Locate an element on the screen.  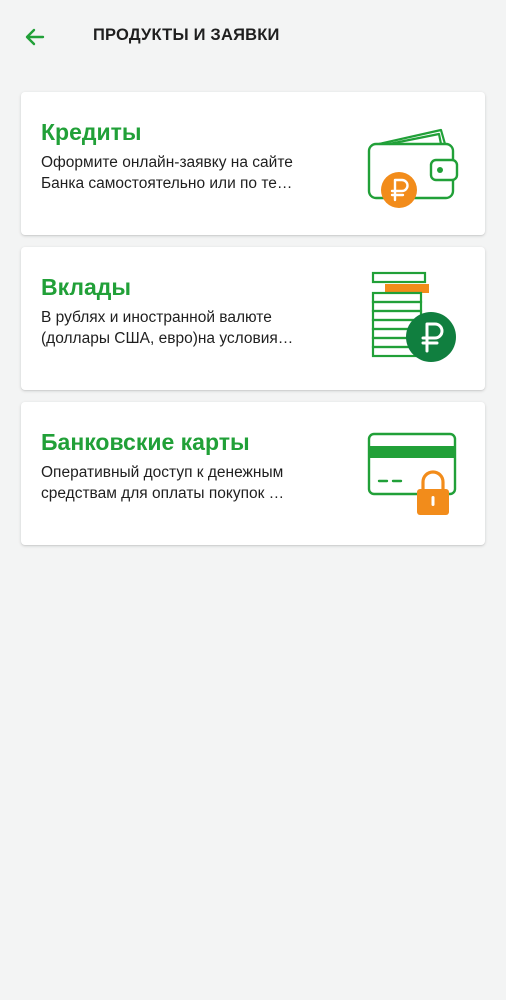
card-title: Кредиты is located at coordinates (91, 132).